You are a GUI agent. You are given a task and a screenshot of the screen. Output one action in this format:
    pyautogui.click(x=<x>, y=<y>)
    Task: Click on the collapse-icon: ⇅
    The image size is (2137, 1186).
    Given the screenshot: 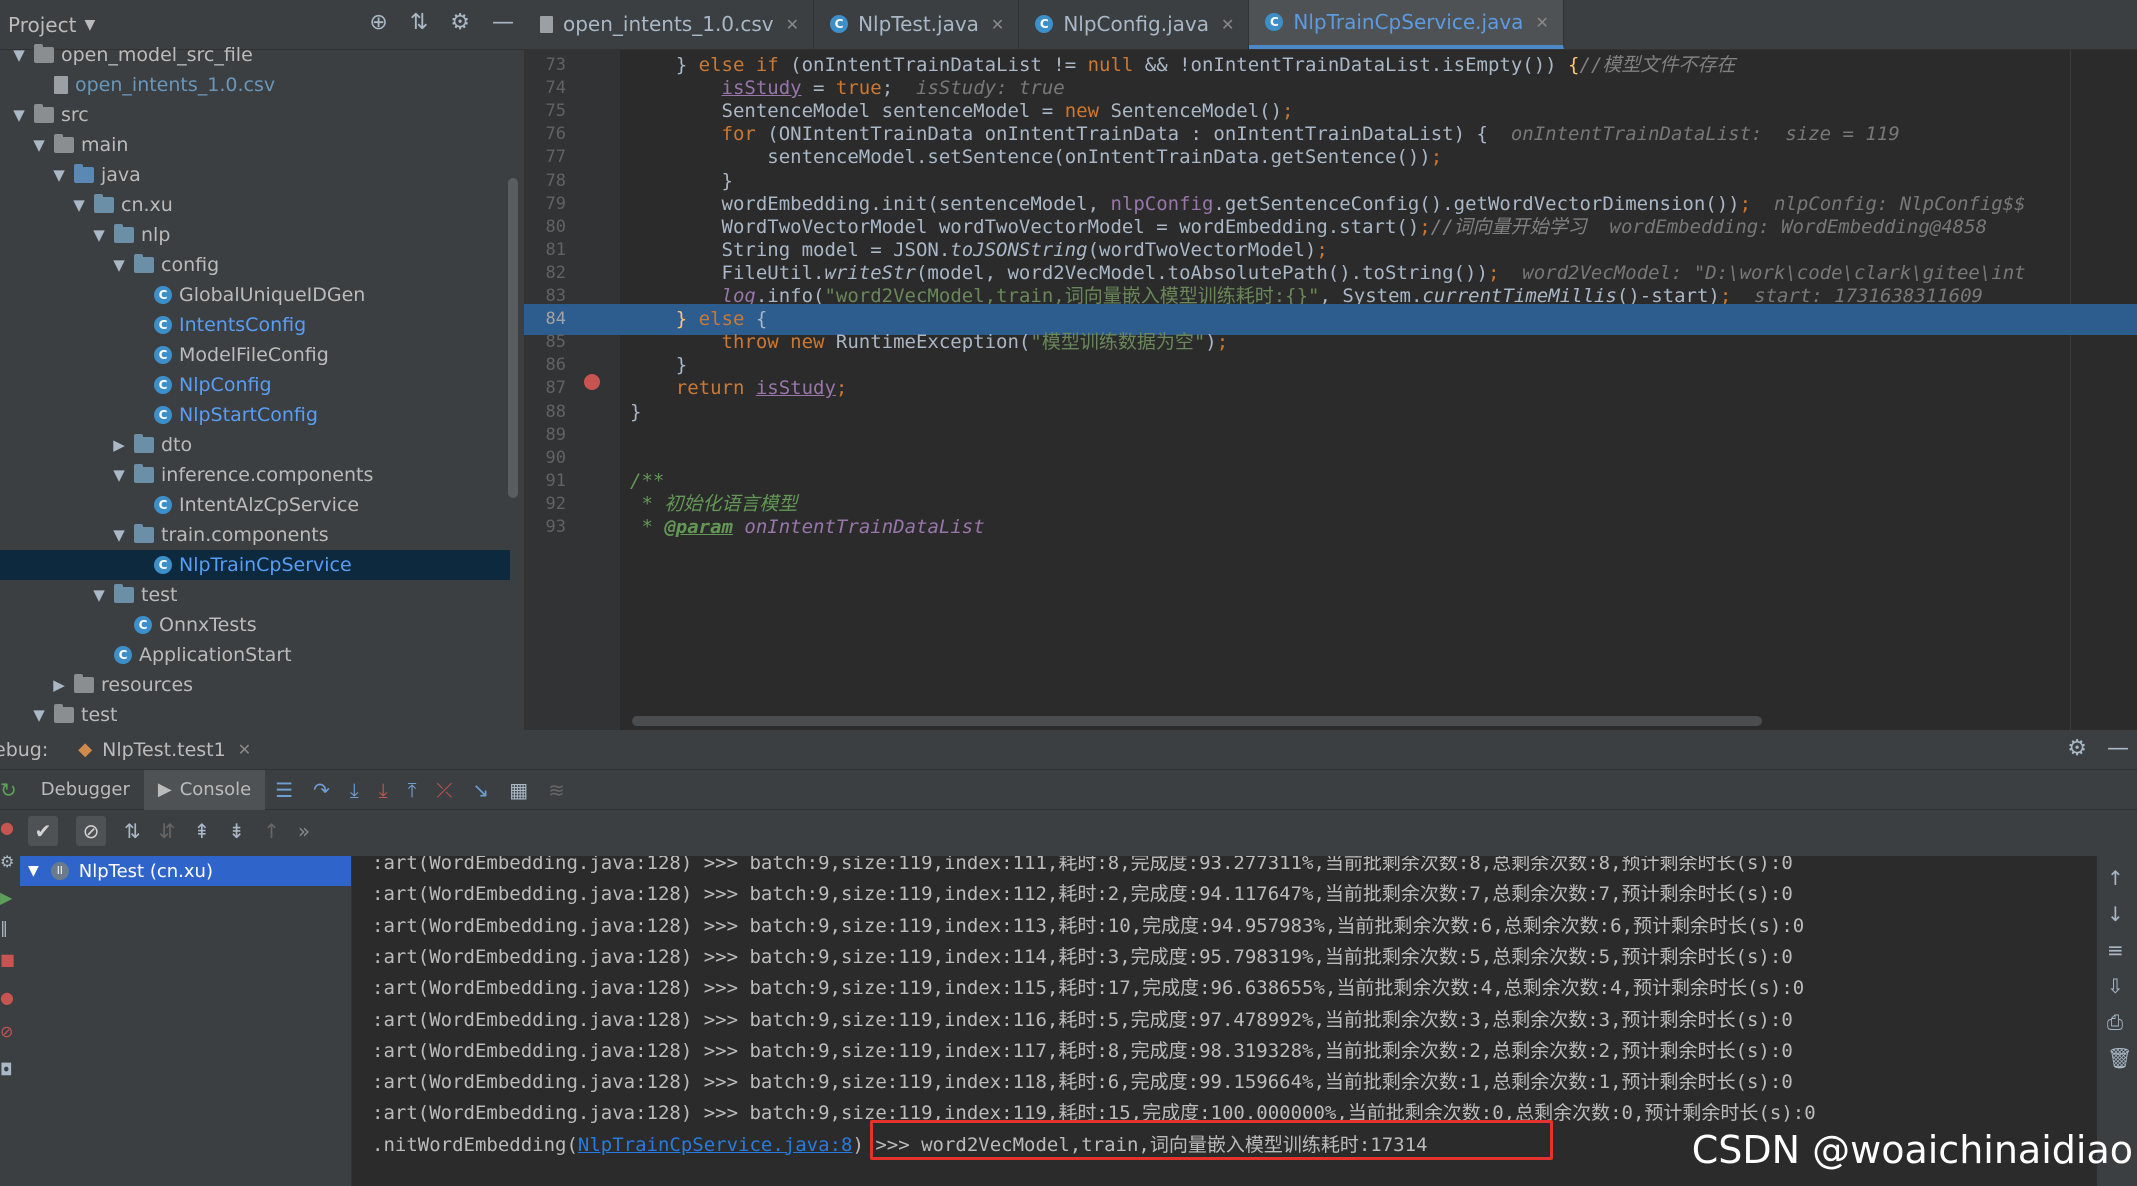 What is the action you would take?
    pyautogui.click(x=419, y=22)
    